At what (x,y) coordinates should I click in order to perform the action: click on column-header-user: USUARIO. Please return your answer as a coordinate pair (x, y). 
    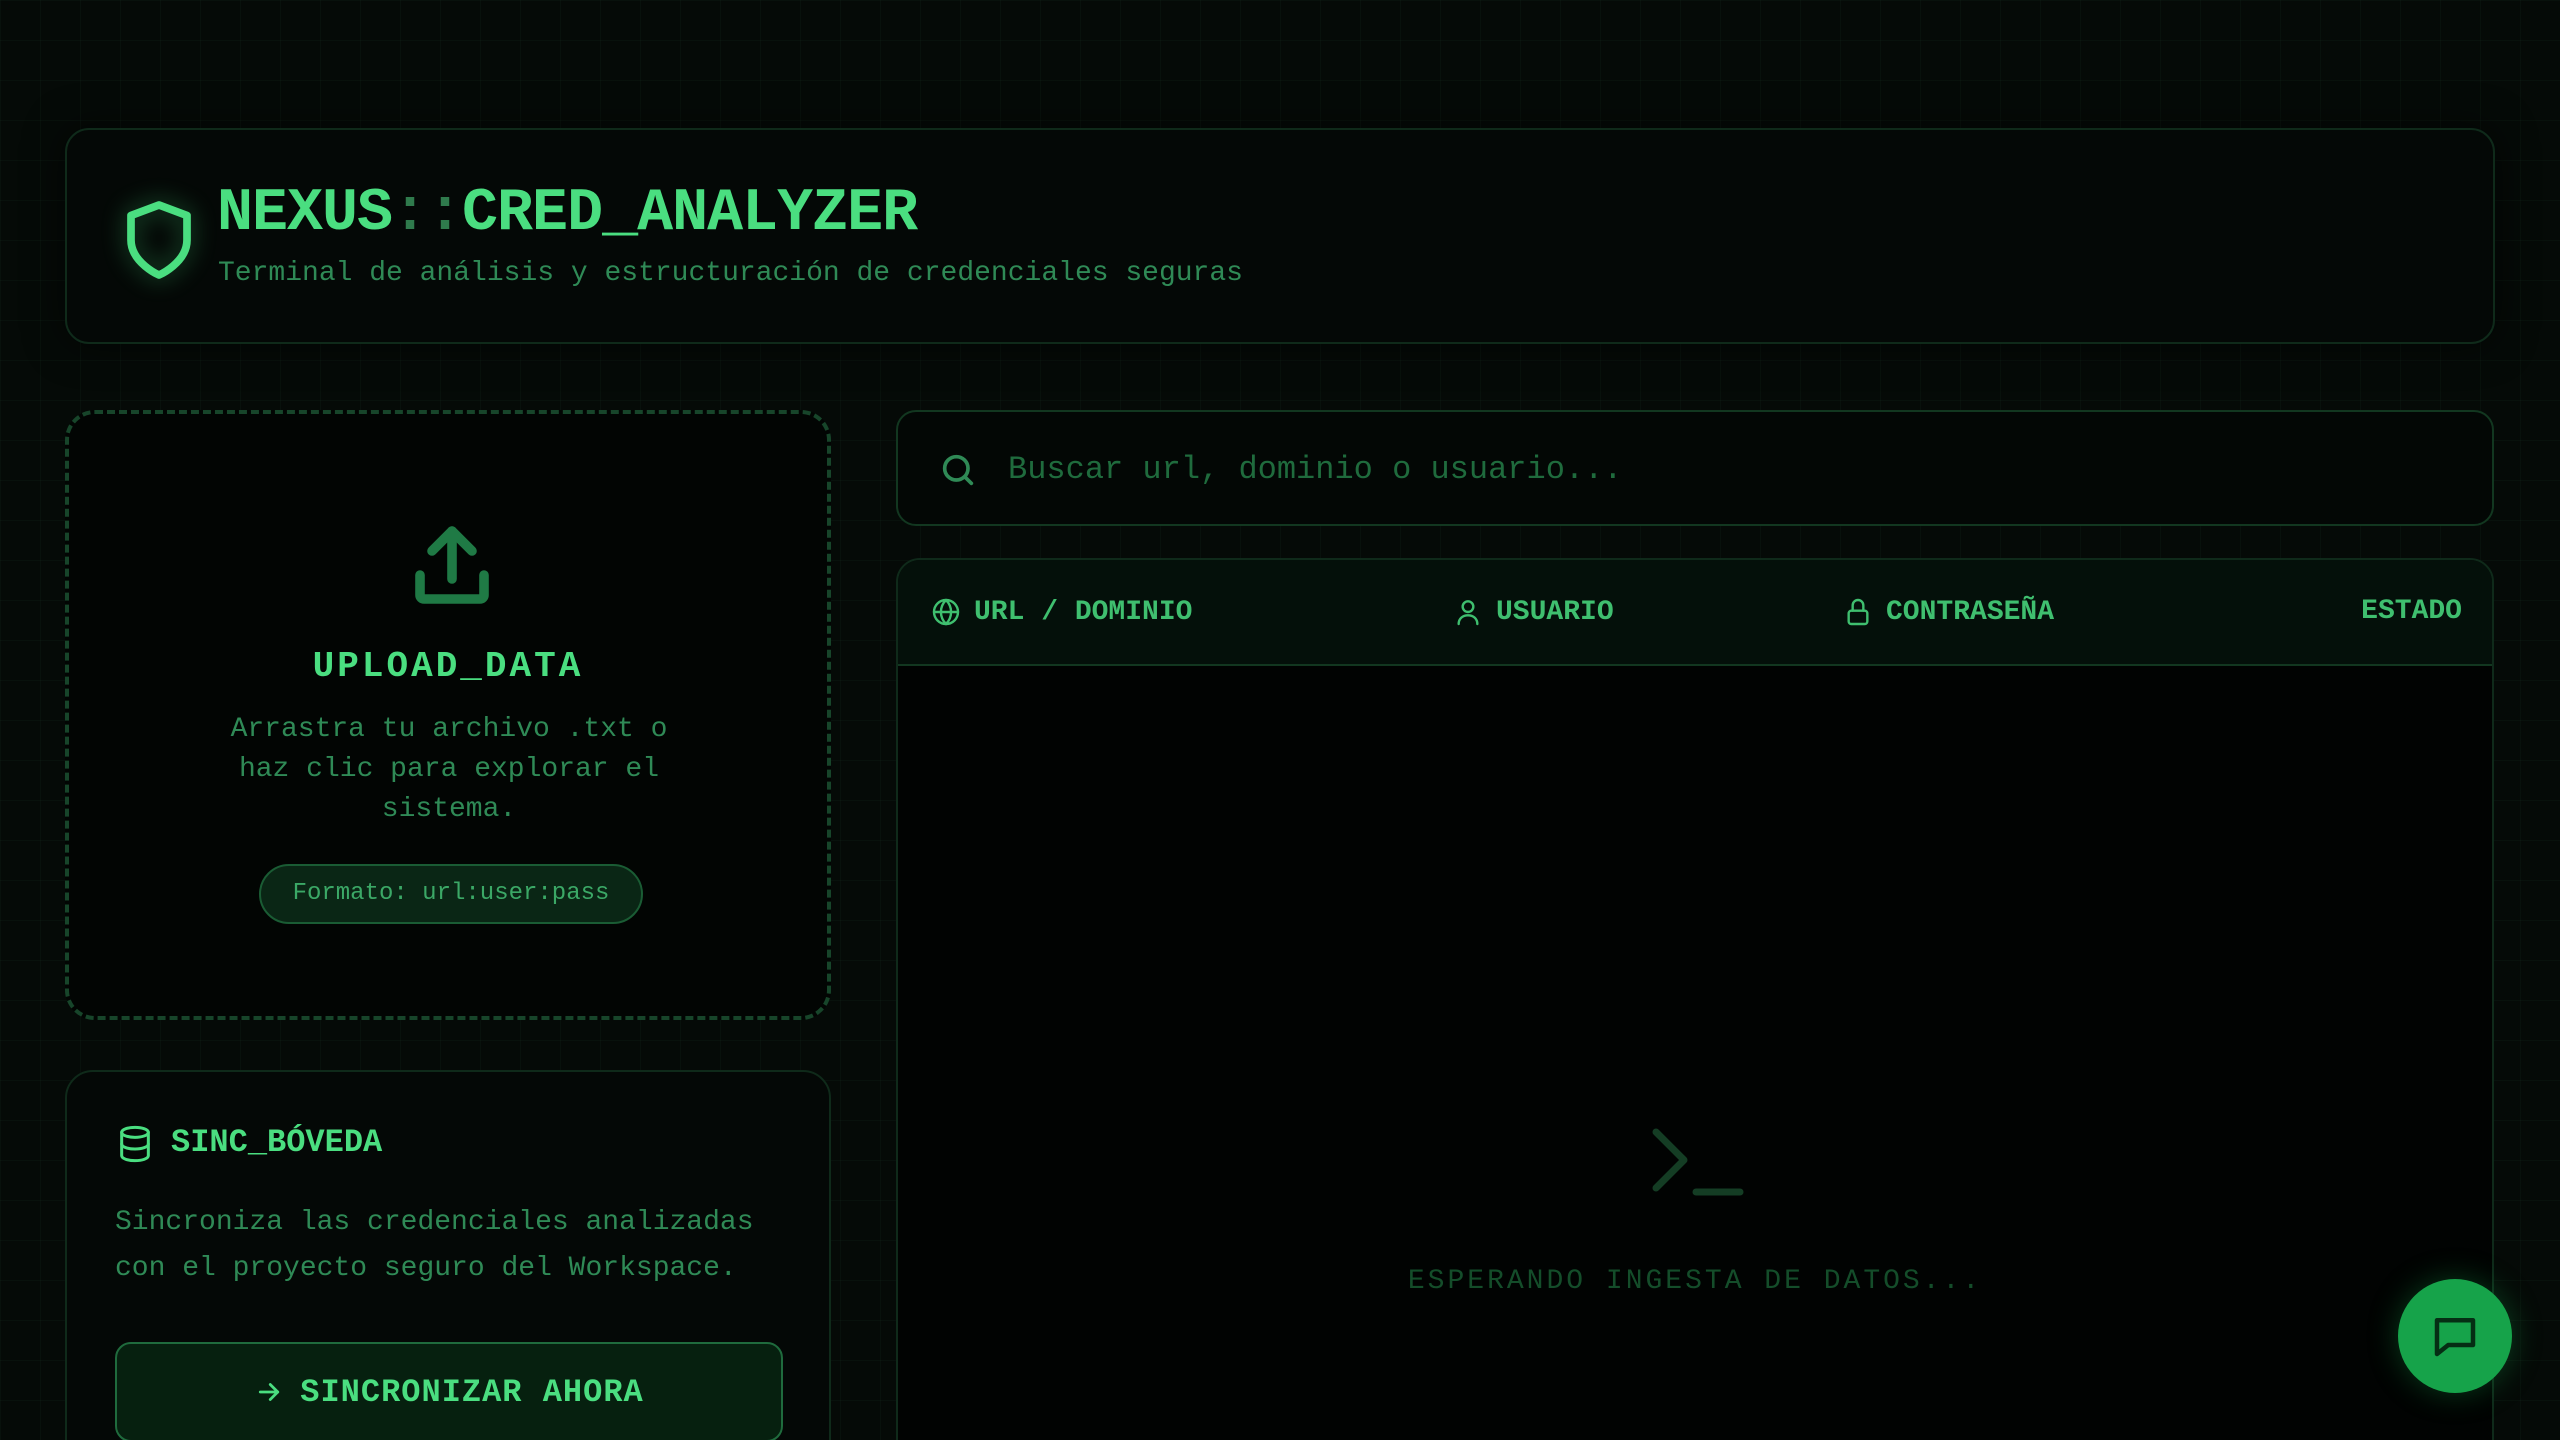
    Looking at the image, I should click on (1533, 612).